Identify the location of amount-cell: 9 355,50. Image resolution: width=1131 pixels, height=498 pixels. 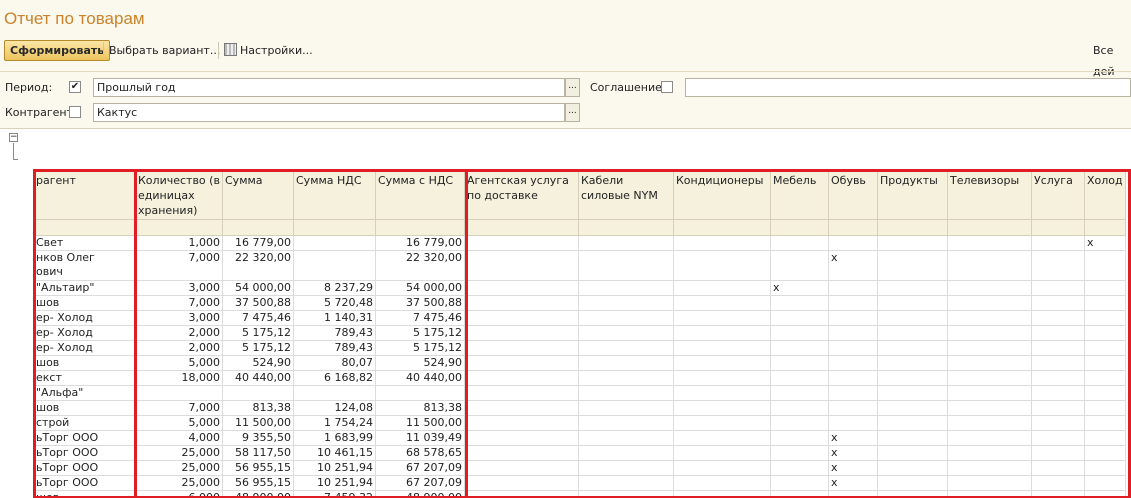
(258, 438).